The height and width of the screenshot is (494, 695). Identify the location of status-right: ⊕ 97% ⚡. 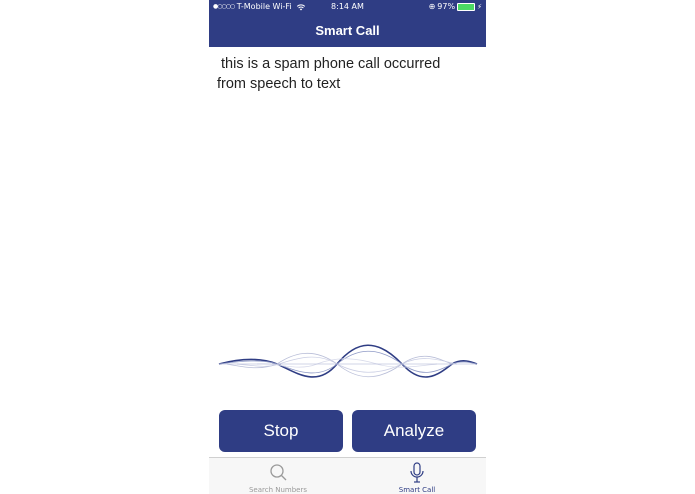
(455, 6).